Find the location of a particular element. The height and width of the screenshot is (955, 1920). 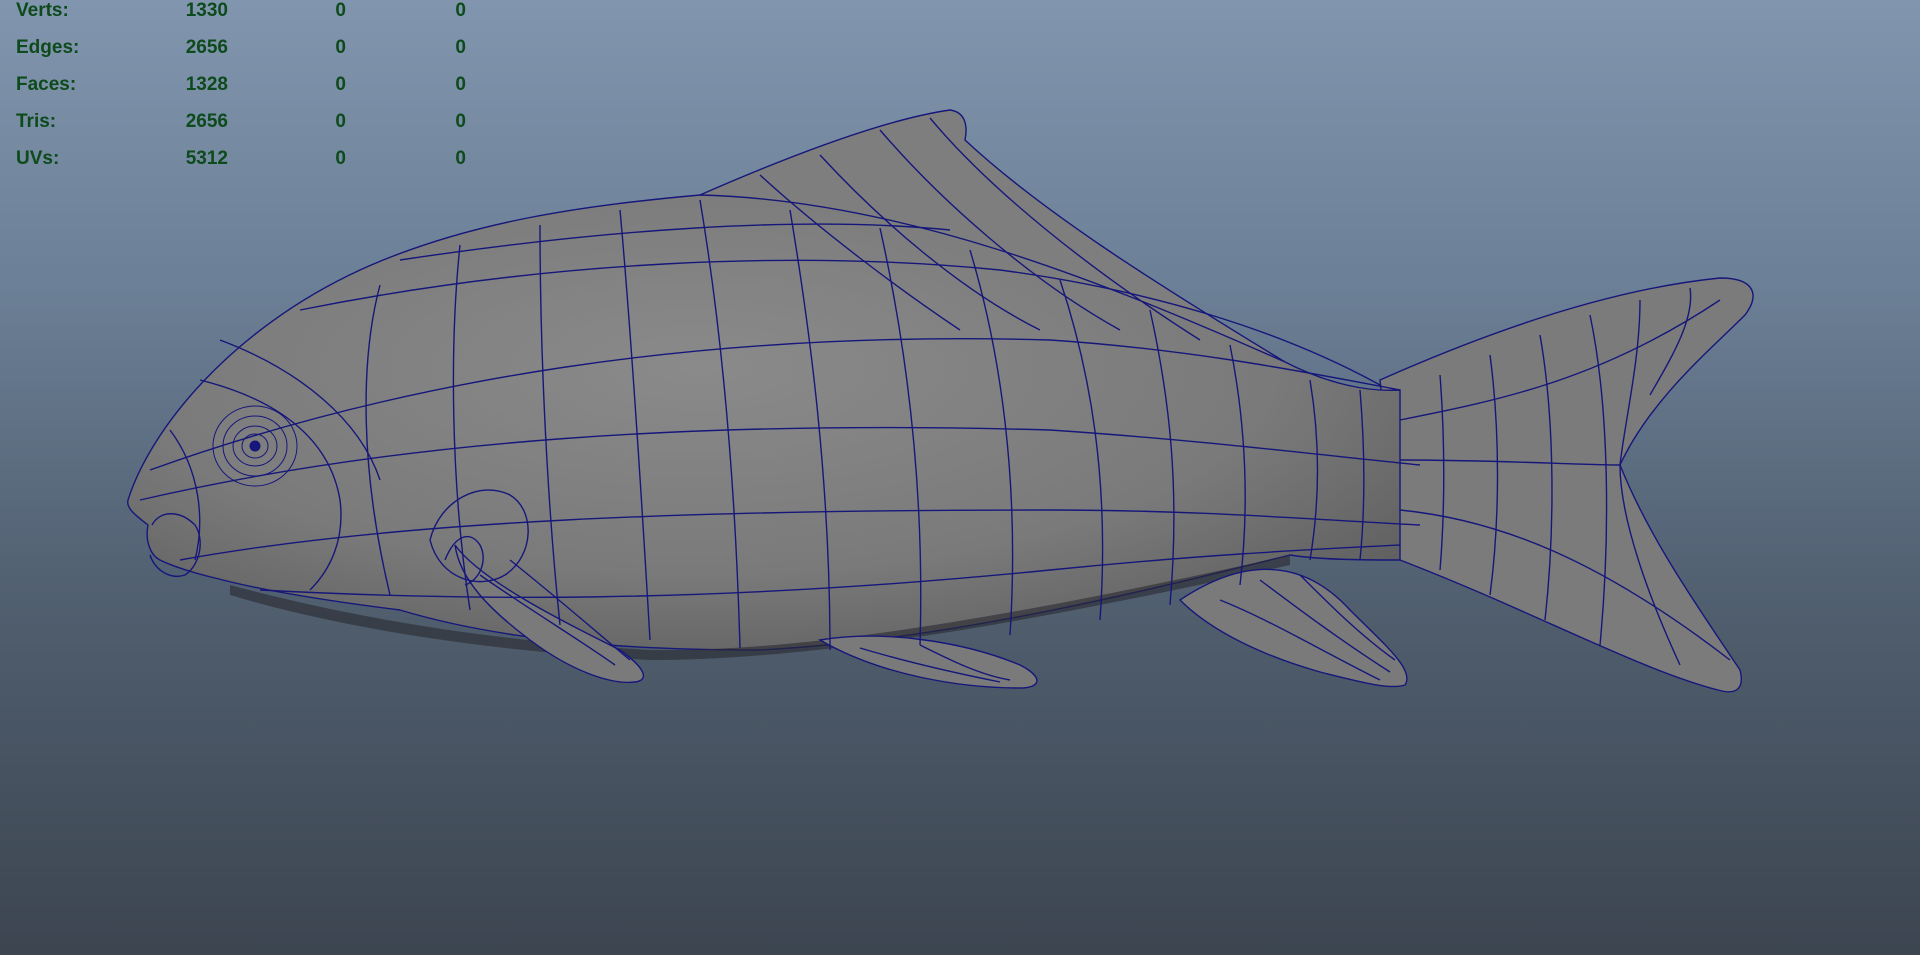

eye is located at coordinates (255, 446).